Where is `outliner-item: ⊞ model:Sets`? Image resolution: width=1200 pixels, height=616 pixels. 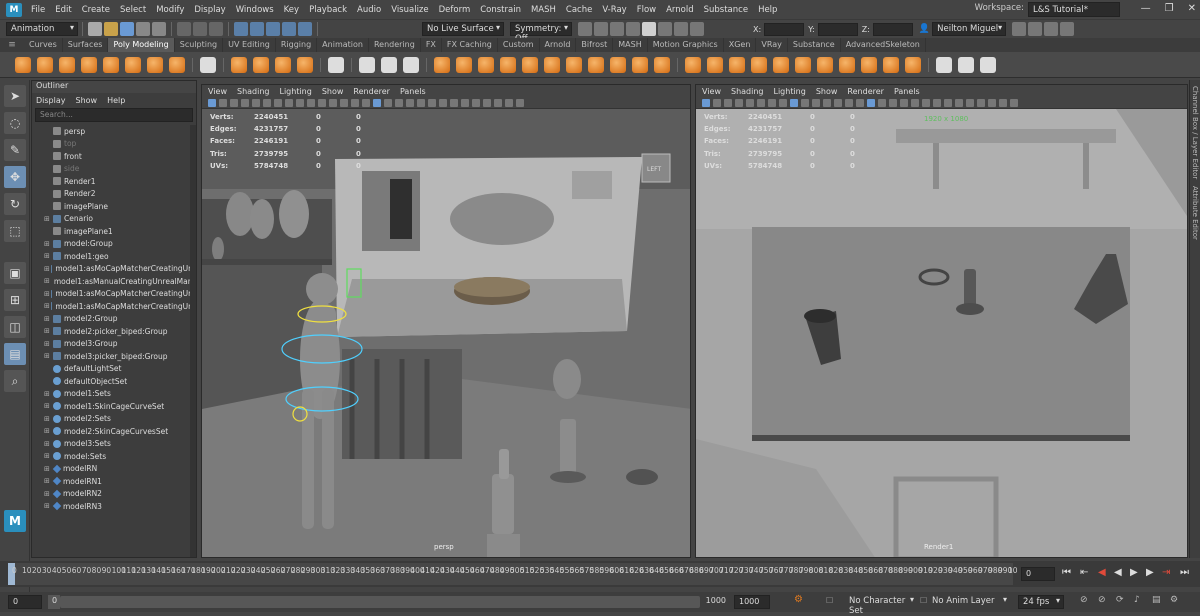 outliner-item: ⊞ model:Sets is located at coordinates (114, 456).